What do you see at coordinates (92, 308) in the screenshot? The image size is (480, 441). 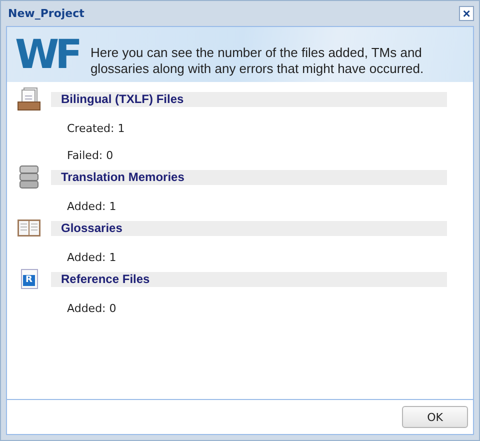 I see `result-count: Added: 0` at bounding box center [92, 308].